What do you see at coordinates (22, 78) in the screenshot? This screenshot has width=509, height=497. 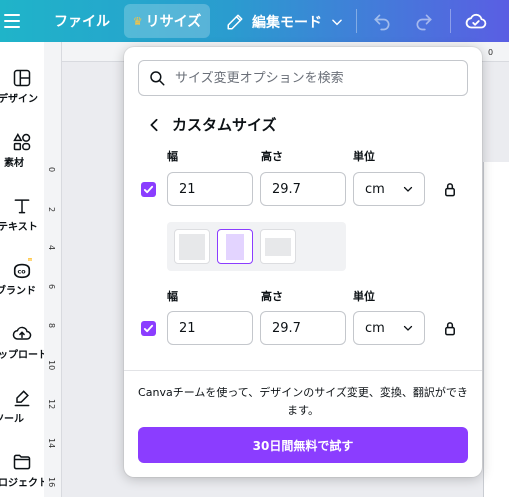 I see `layout-icon` at bounding box center [22, 78].